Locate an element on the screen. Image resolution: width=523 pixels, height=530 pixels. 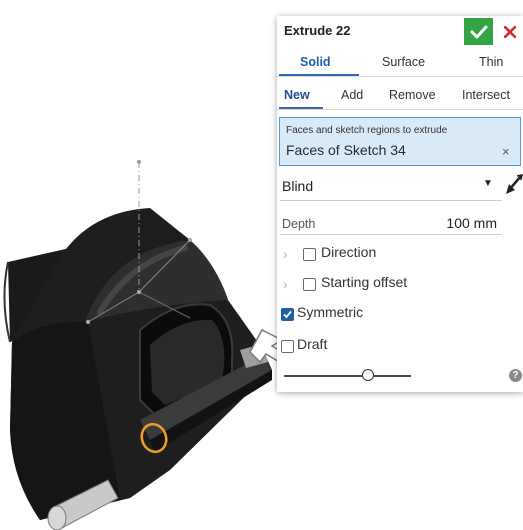
starting-offset-label: Starting offset is located at coordinates (364, 282).